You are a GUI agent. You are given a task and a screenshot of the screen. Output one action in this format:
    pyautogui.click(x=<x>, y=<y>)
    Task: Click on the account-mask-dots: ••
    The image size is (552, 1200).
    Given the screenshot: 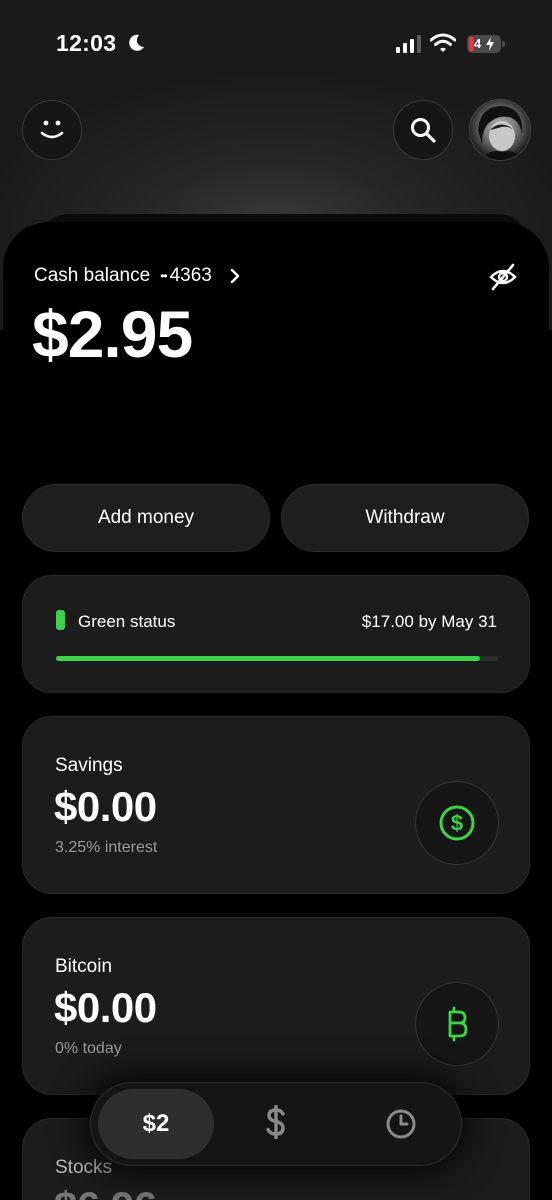 What is the action you would take?
    pyautogui.click(x=163, y=276)
    